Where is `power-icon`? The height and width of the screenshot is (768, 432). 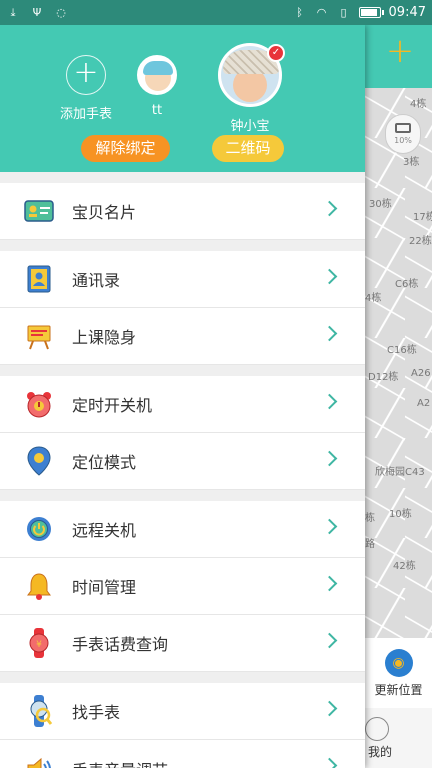
power-icon is located at coordinates (39, 529).